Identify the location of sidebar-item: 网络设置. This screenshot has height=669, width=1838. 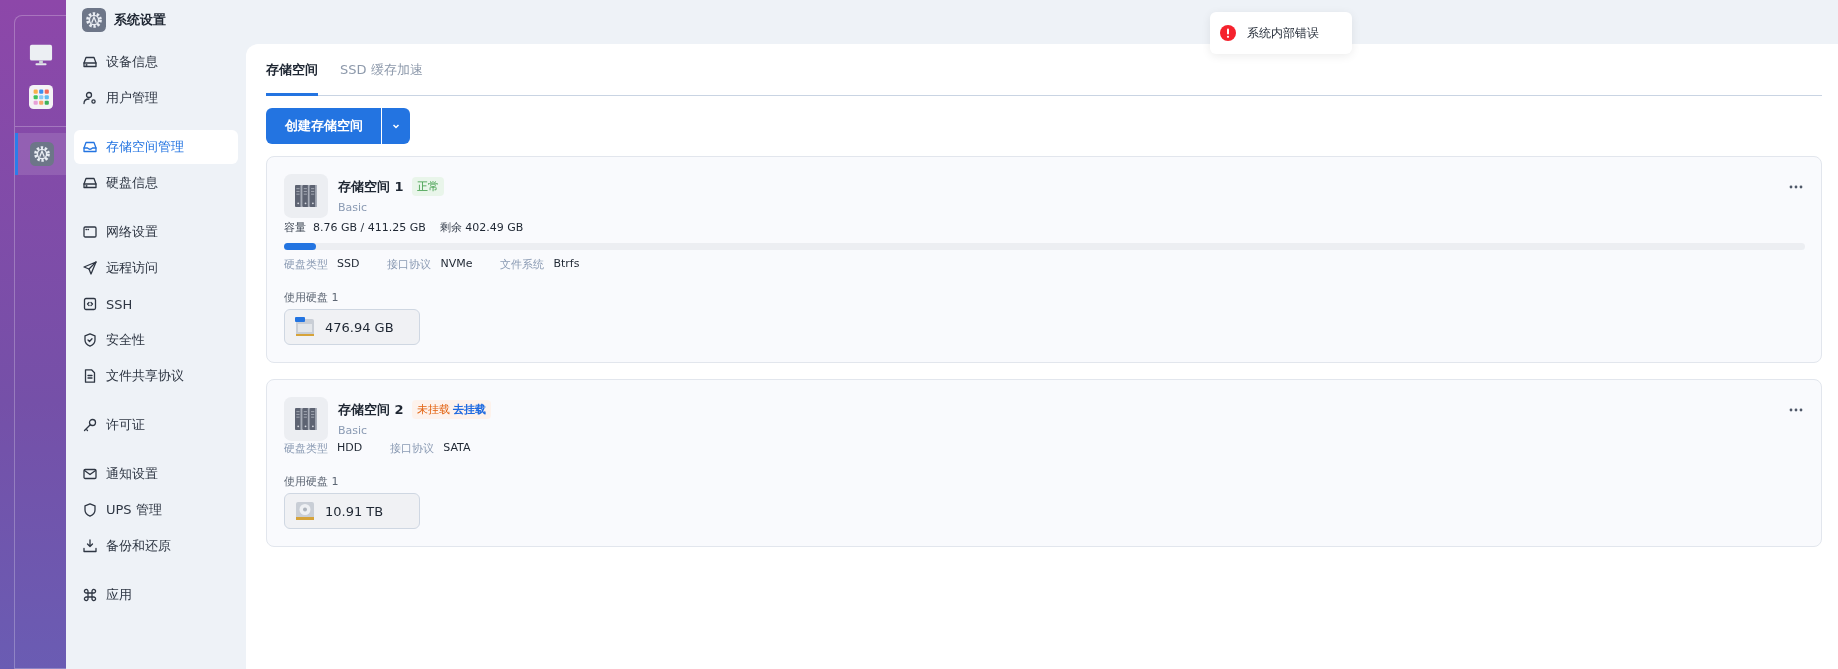
(156, 232).